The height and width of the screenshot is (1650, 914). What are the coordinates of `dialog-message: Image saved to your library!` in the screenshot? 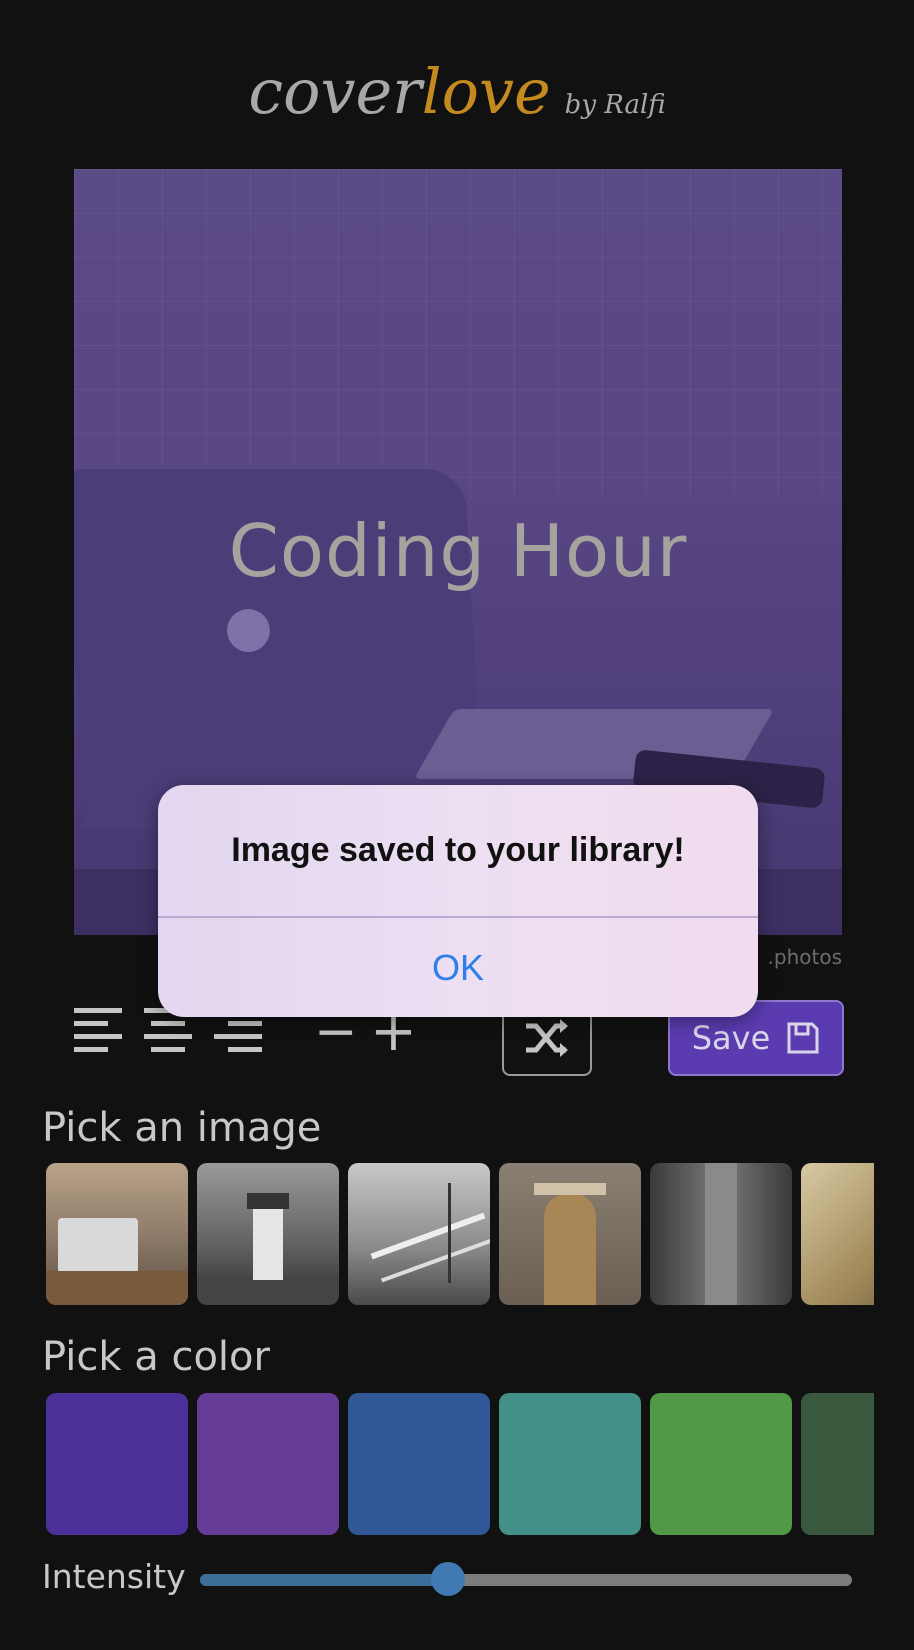 It's located at (458, 850).